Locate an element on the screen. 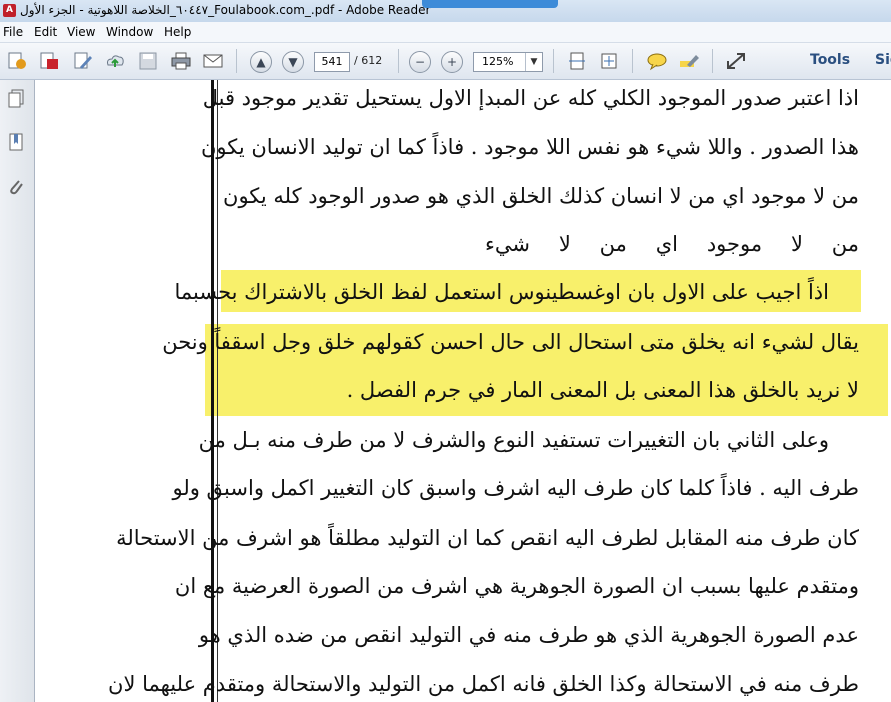 This screenshot has width=891, height=702. text-line: من لا موجود اي من لا شيء is located at coordinates (672, 244).